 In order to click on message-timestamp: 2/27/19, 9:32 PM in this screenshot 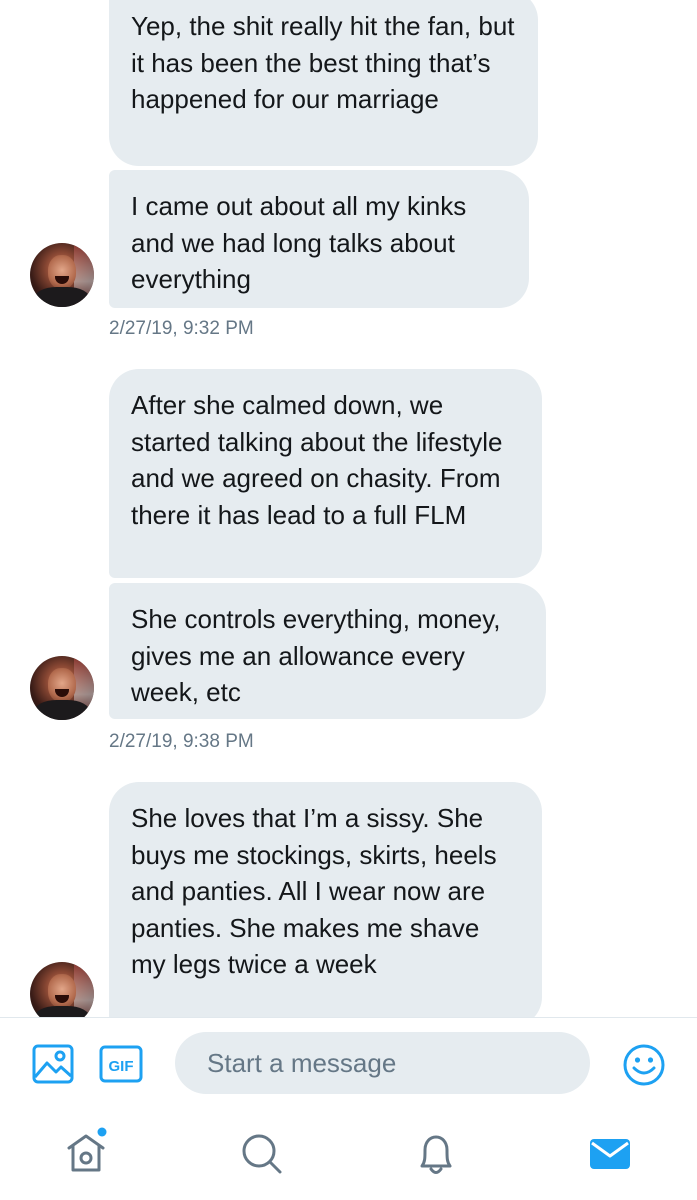, I will do `click(181, 328)`.